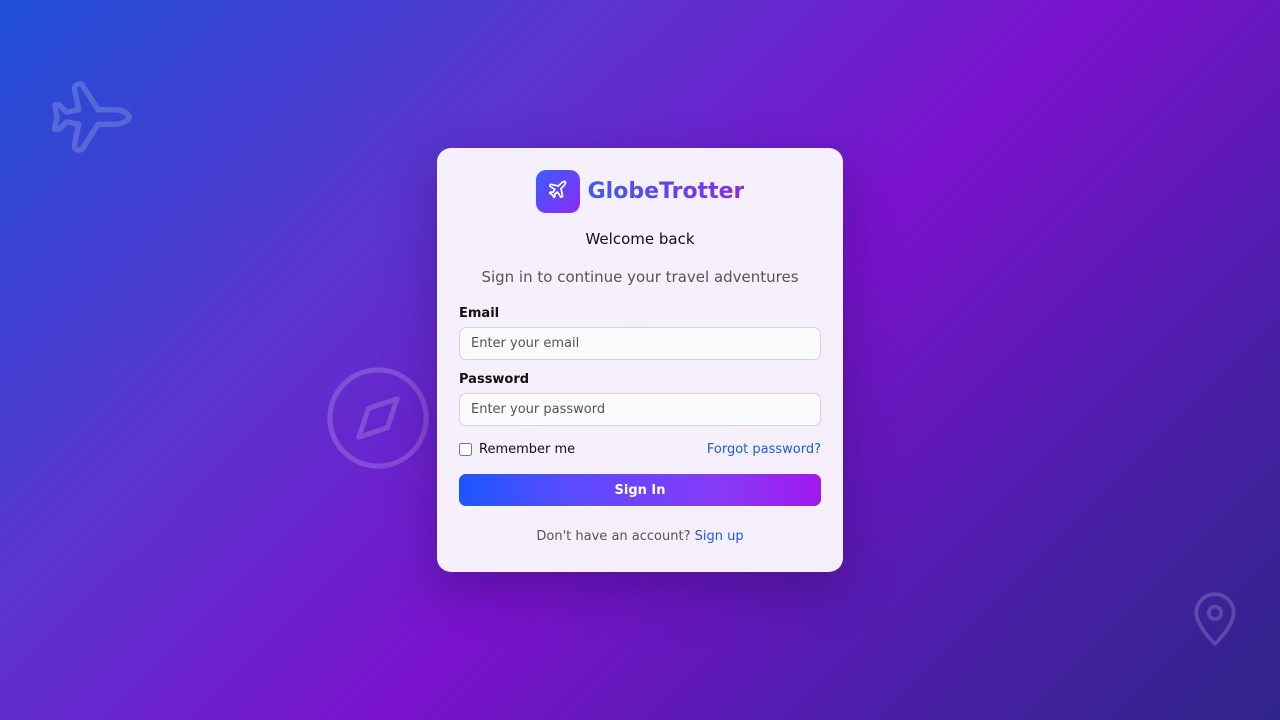 The height and width of the screenshot is (720, 1280). Describe the element at coordinates (640, 239) in the screenshot. I see `welcome-heading: Welcome back` at that location.